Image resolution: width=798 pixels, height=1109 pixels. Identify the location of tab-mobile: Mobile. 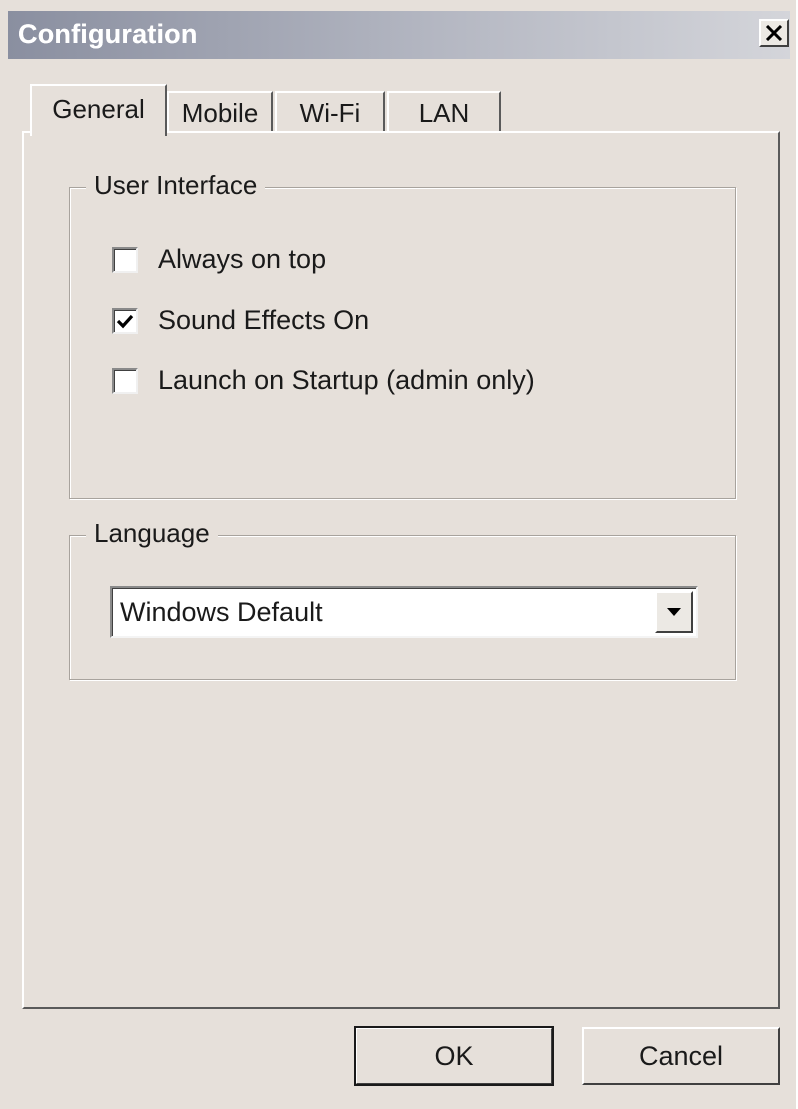
(220, 112).